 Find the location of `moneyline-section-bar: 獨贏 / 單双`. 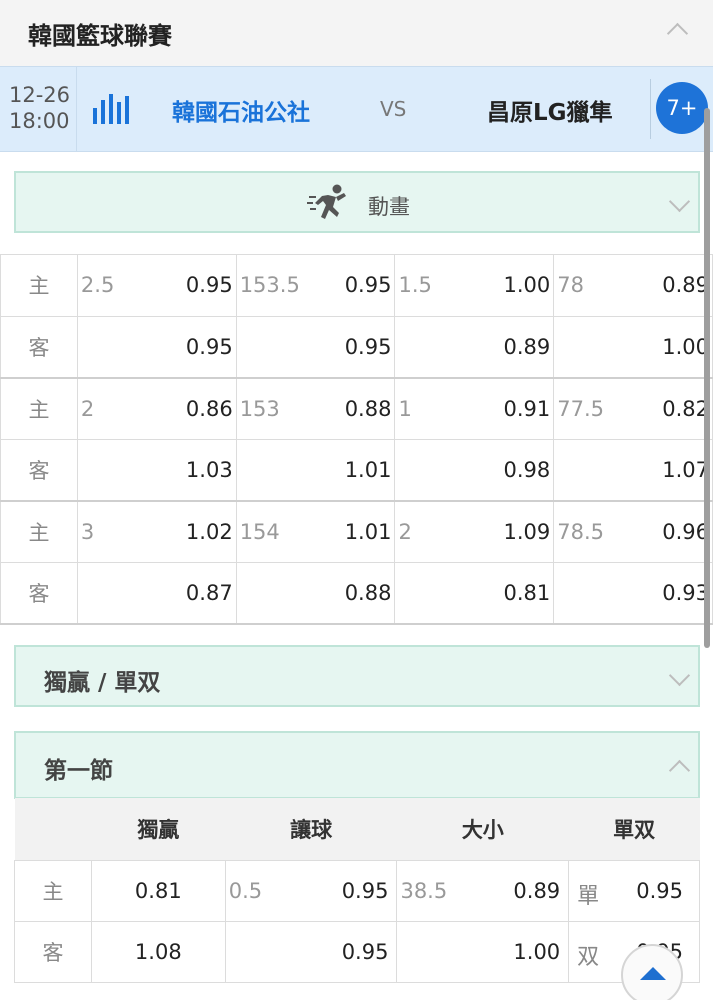

moneyline-section-bar: 獨贏 / 單双 is located at coordinates (357, 676).